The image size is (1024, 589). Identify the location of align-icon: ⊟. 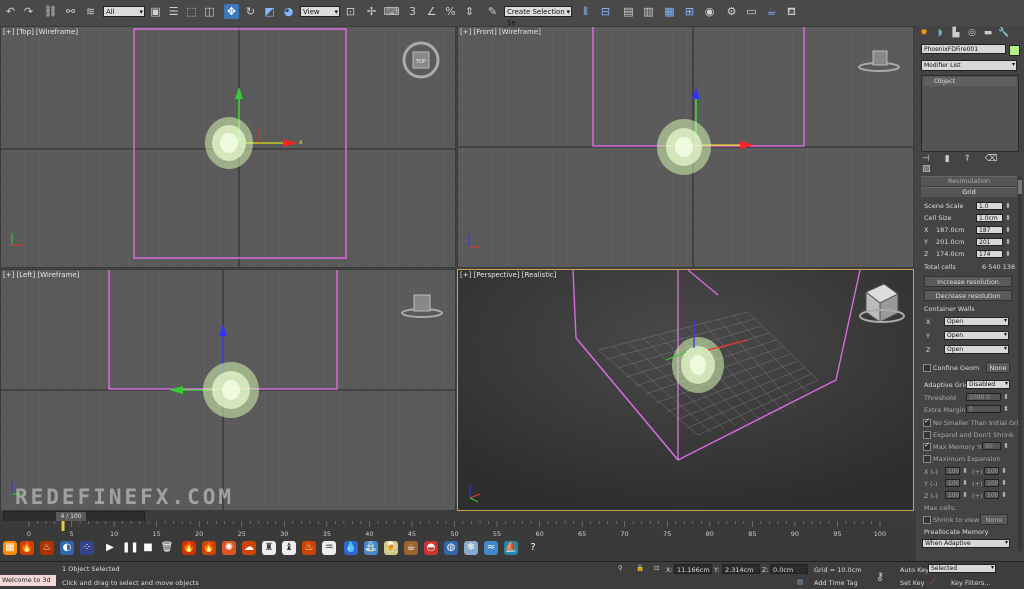
(605, 11).